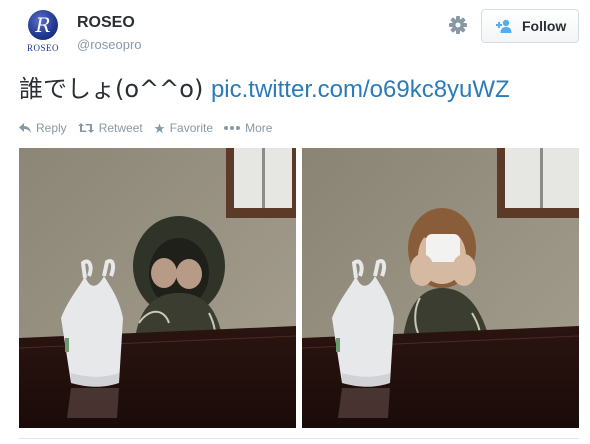 The width and height of the screenshot is (590, 444). I want to click on follow-label: Follow, so click(544, 26).